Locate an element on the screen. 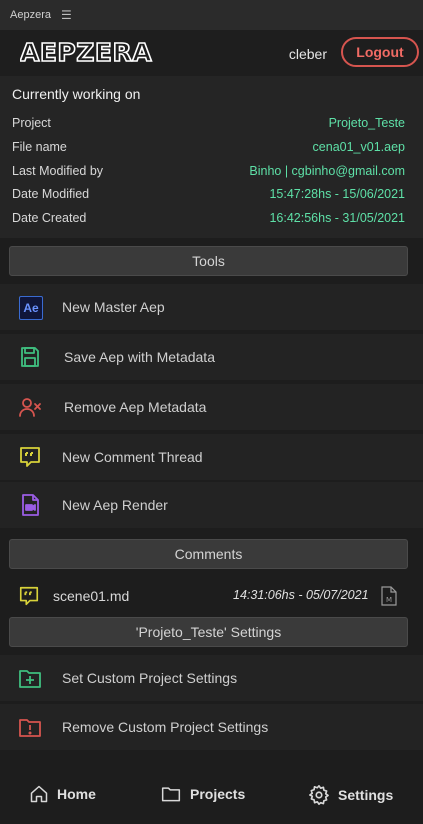 The width and height of the screenshot is (423, 824). tool-label: New Aep Render is located at coordinates (115, 505).